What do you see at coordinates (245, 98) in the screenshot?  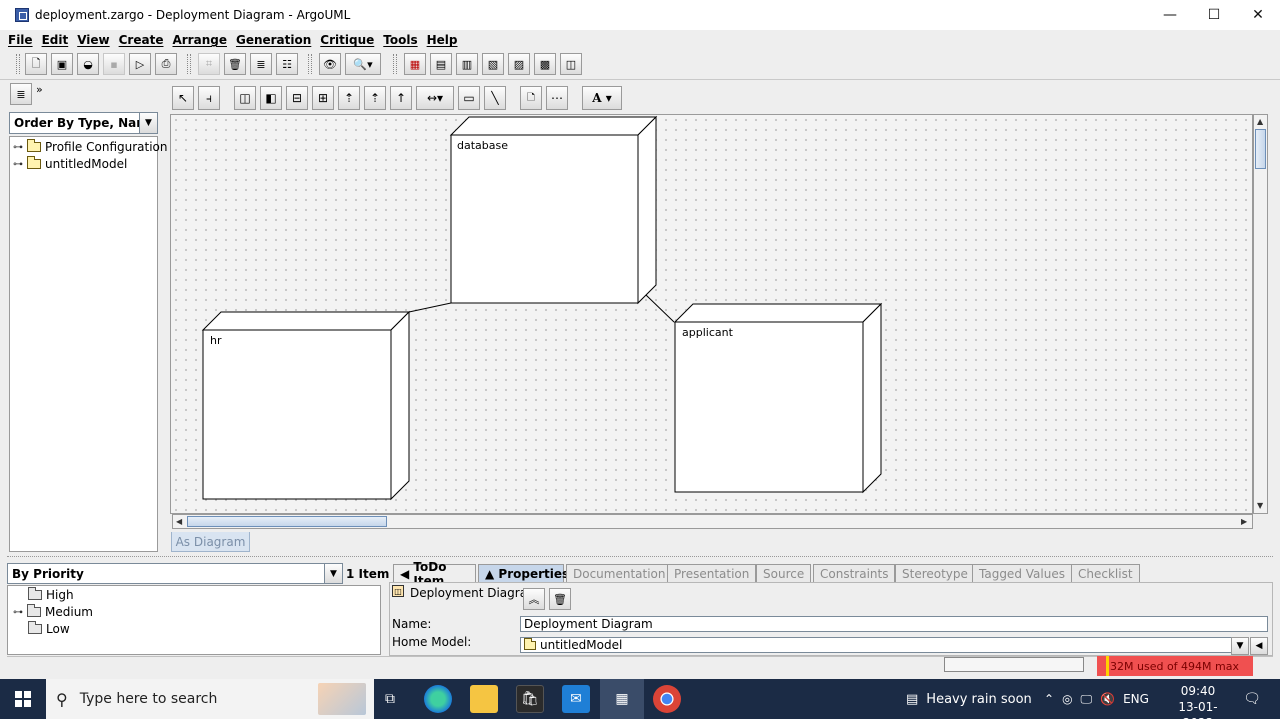 I see `node-tool-icon: ◫` at bounding box center [245, 98].